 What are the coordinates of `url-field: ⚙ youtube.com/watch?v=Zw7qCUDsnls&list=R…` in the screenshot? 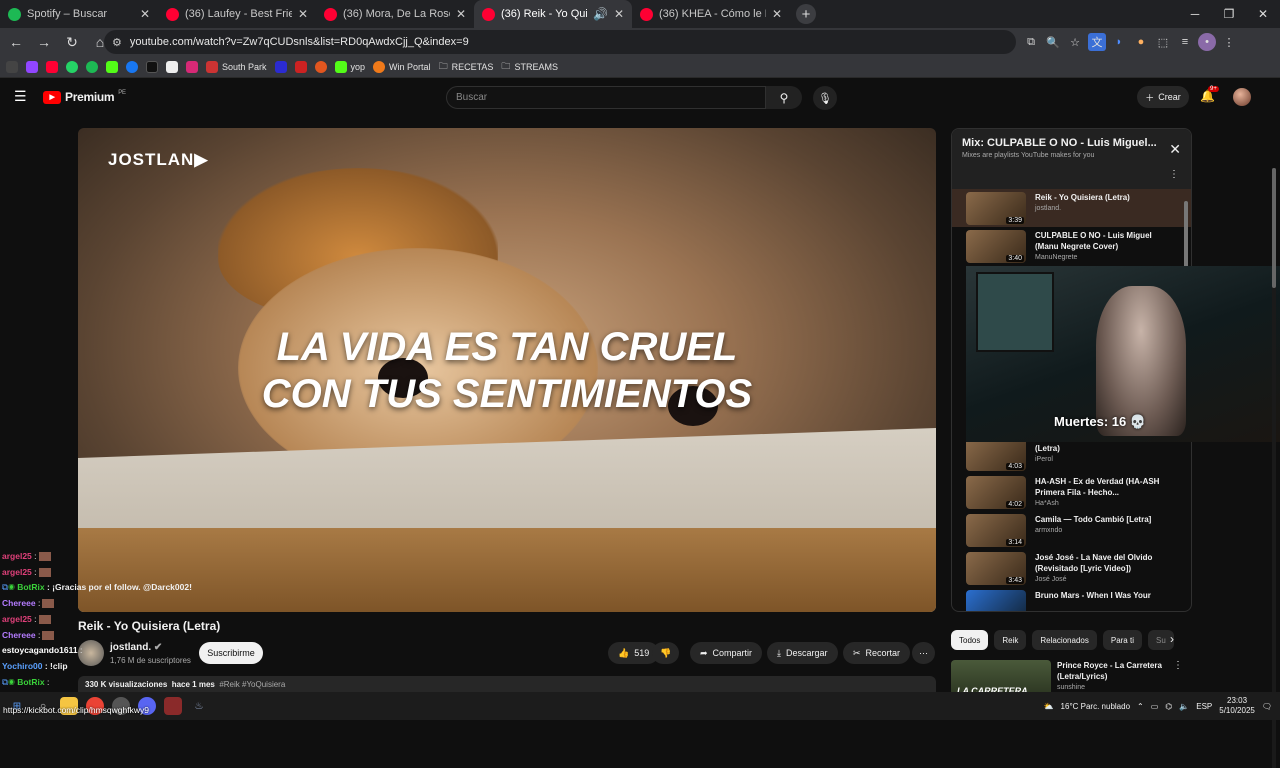 It's located at (560, 42).